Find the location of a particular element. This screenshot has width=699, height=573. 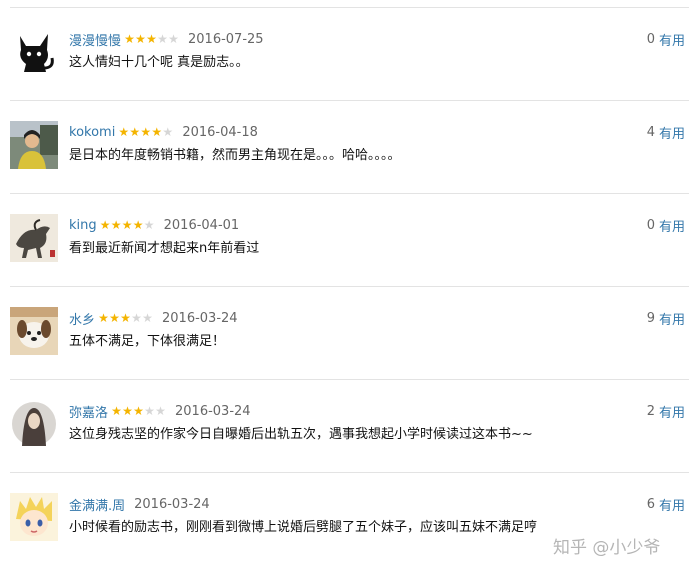

useful-count: 2 is located at coordinates (650, 411).